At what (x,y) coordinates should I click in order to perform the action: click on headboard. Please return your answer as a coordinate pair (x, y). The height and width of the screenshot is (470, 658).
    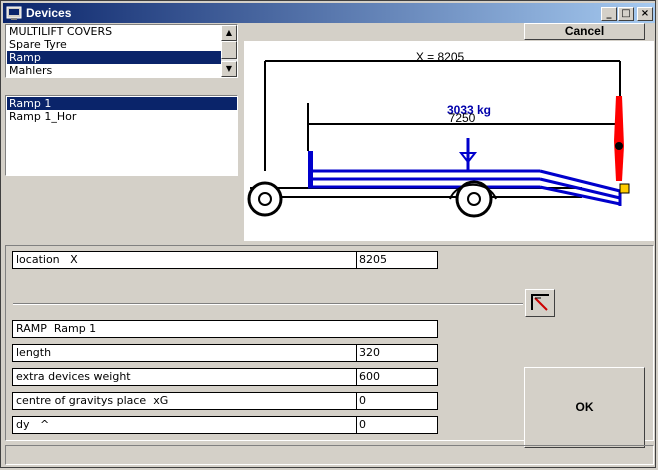
    Looking at the image, I should click on (310, 169).